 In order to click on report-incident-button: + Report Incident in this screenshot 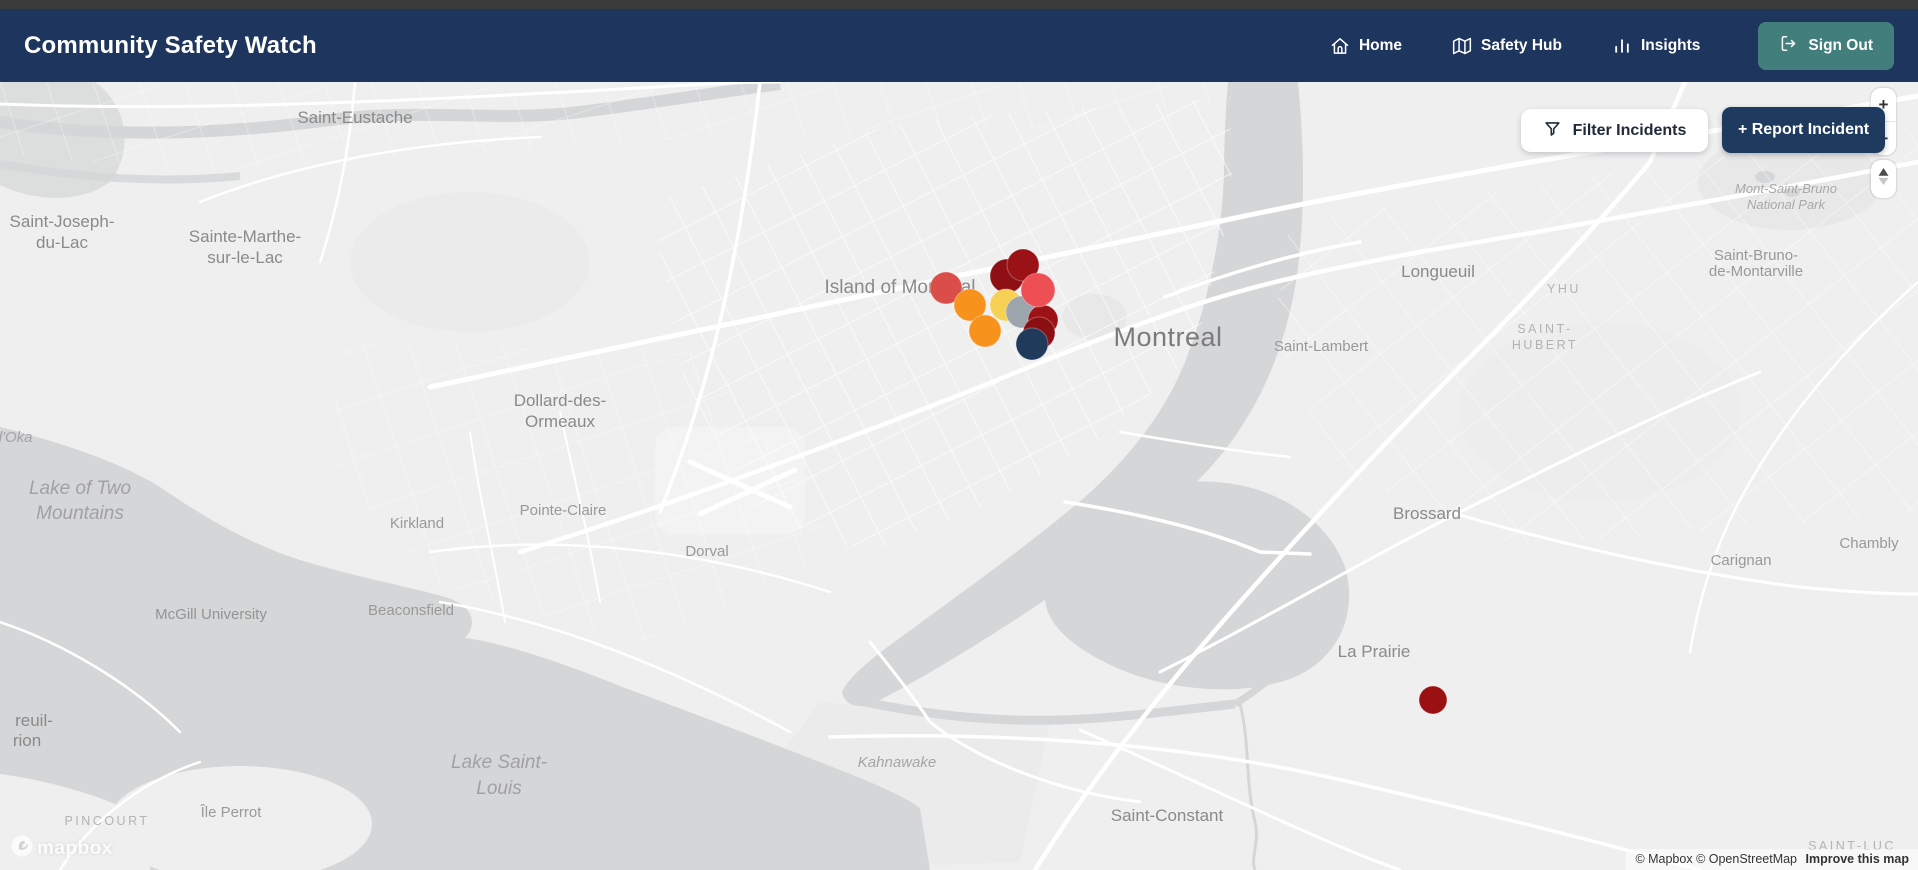, I will do `click(1803, 130)`.